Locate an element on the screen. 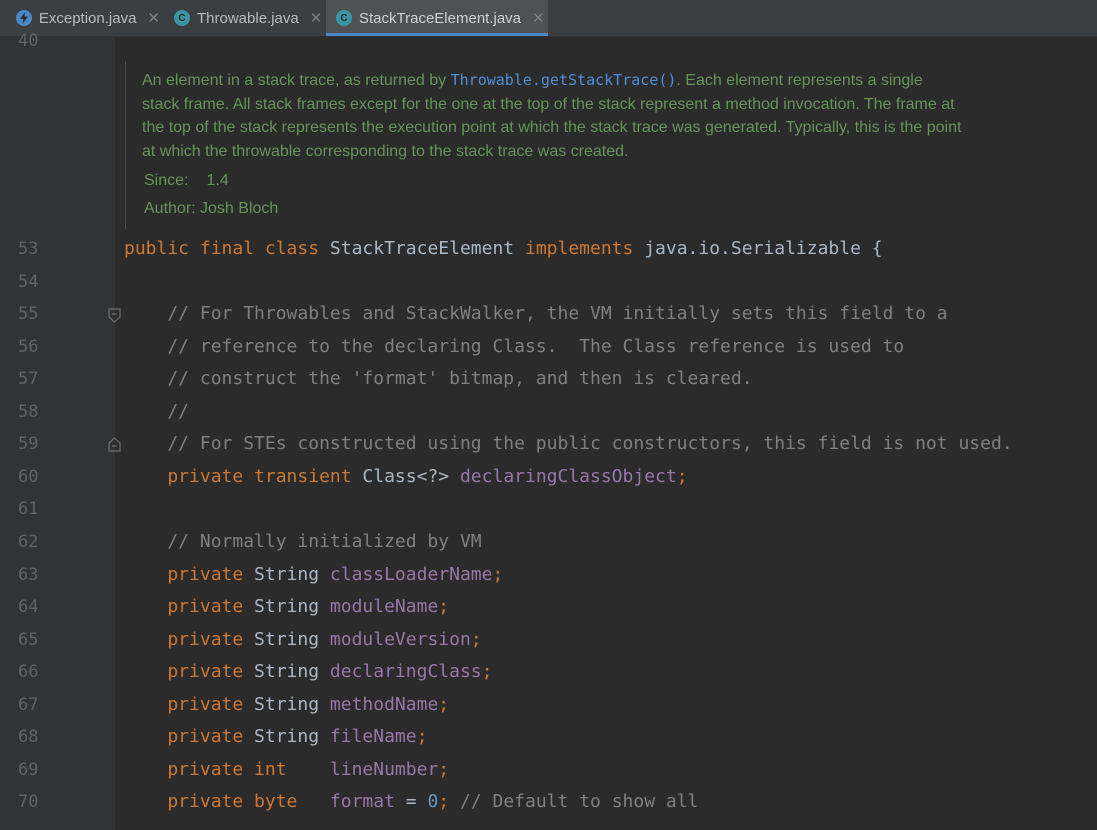 Image resolution: width=1097 pixels, height=830 pixels. line-number: 60 is located at coordinates (28, 476).